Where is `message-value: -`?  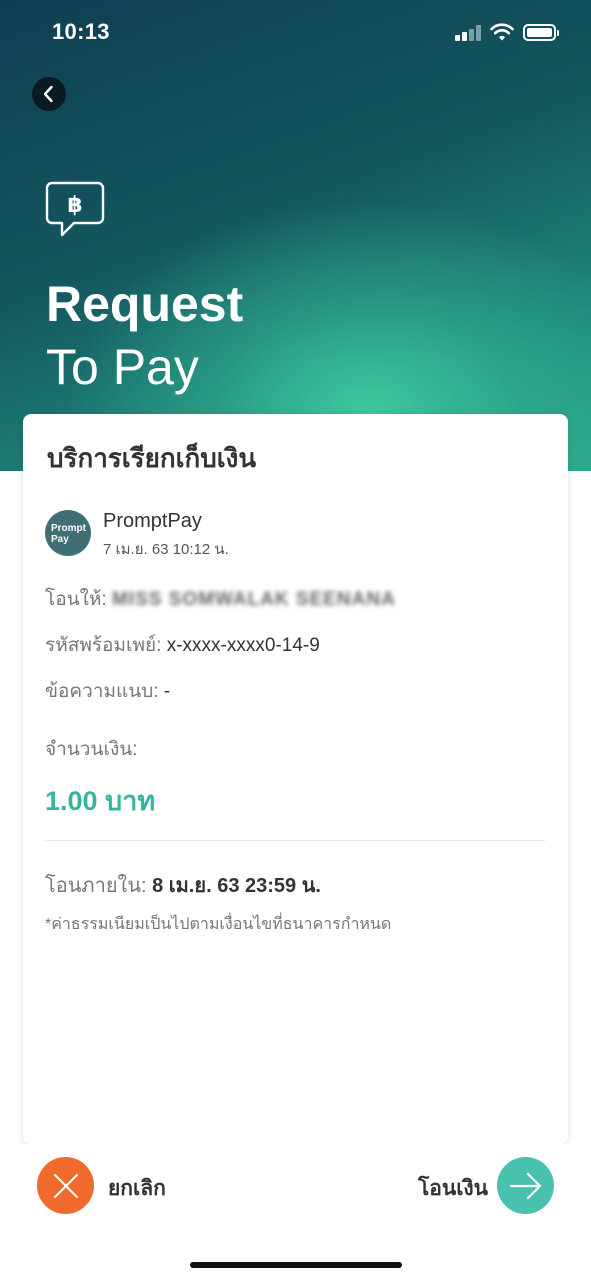 message-value: - is located at coordinates (167, 691).